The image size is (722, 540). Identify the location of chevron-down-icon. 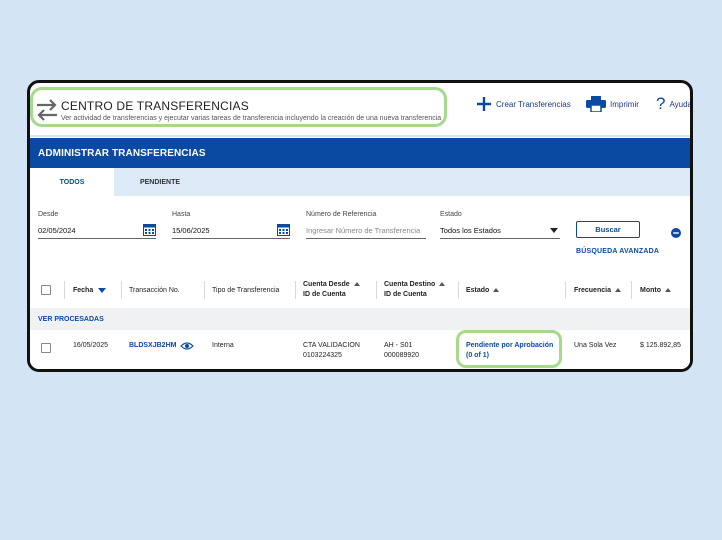
(554, 230).